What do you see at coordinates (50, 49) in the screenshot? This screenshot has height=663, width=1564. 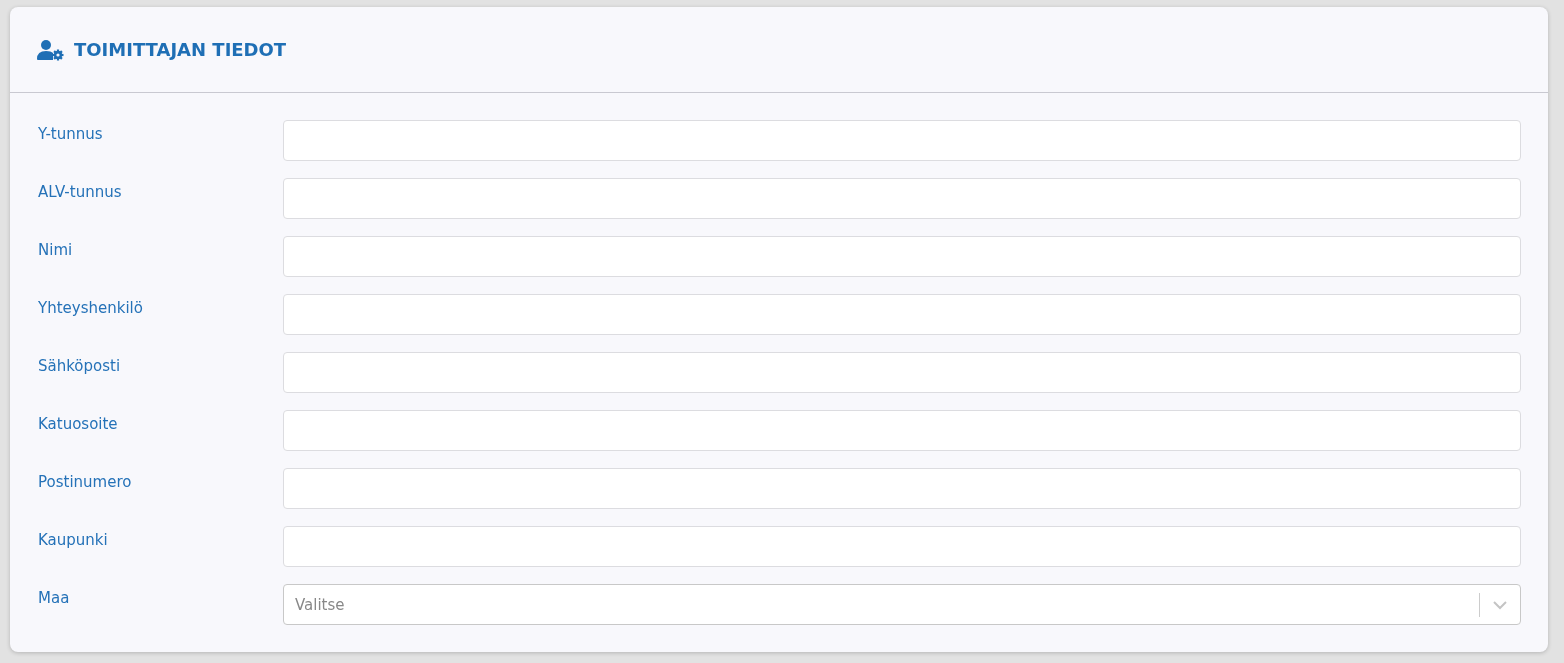 I see `user-settings-icon` at bounding box center [50, 49].